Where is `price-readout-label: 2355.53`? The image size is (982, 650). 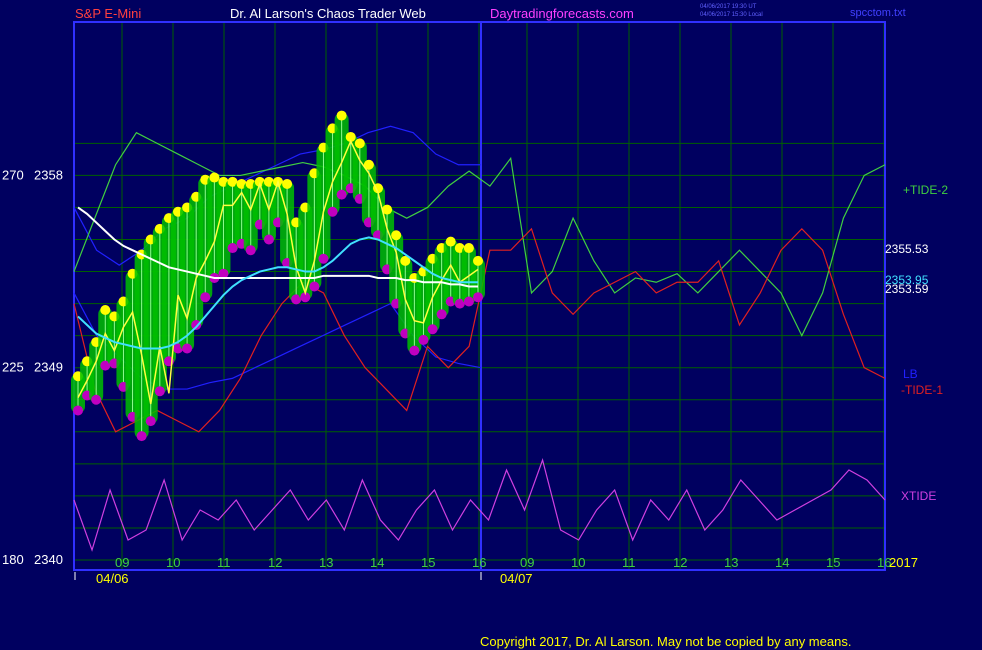
price-readout-label: 2355.53 is located at coordinates (907, 249).